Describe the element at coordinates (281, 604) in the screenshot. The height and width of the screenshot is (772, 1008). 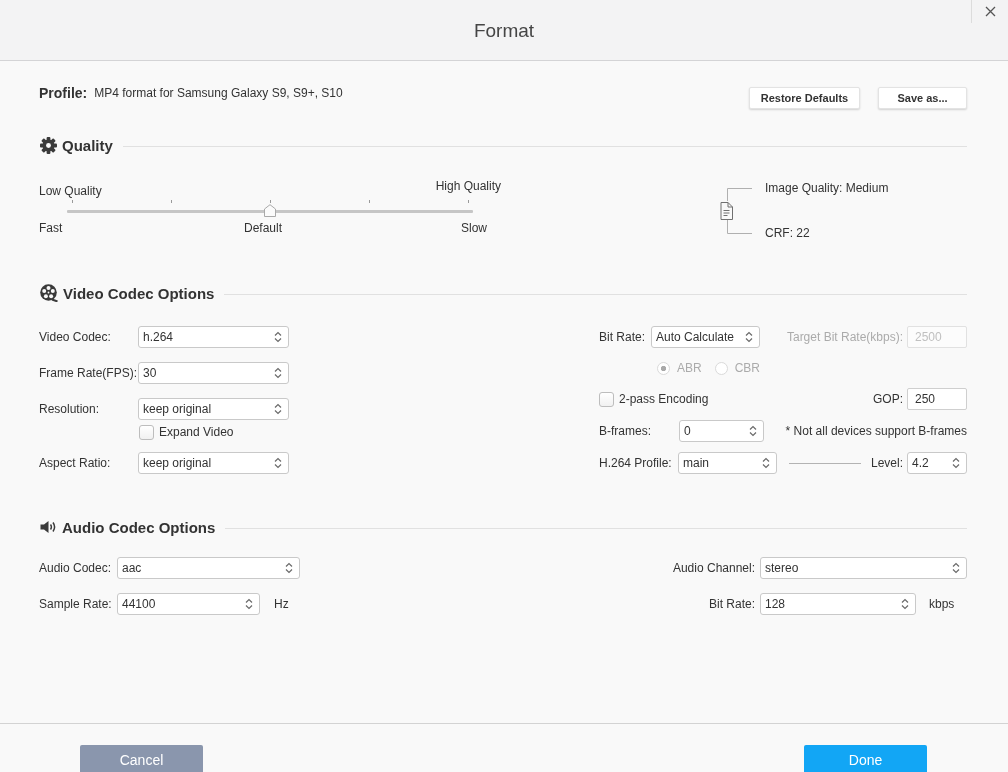
I see `unit-label: Hz` at that location.